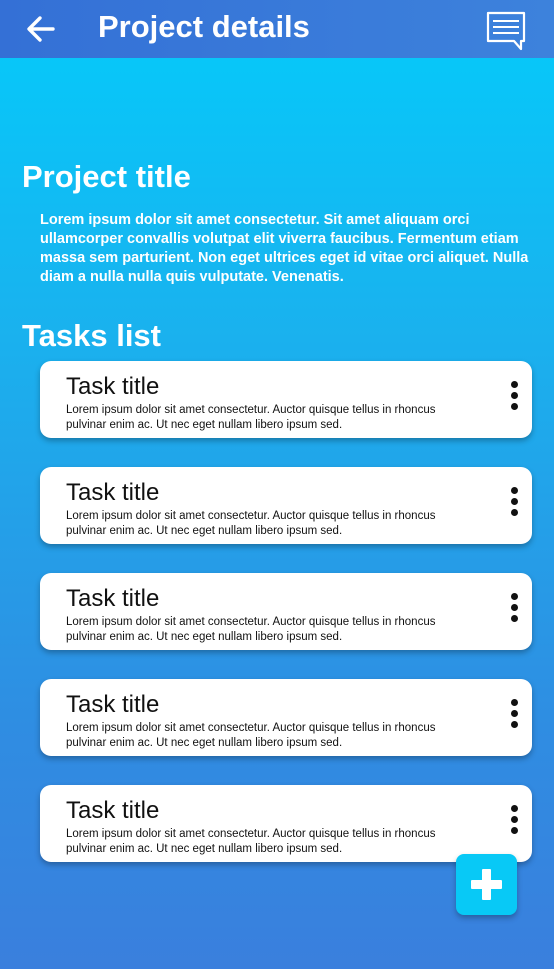  Describe the element at coordinates (92, 335) in the screenshot. I see `tasks-heading: Tasks list` at that location.